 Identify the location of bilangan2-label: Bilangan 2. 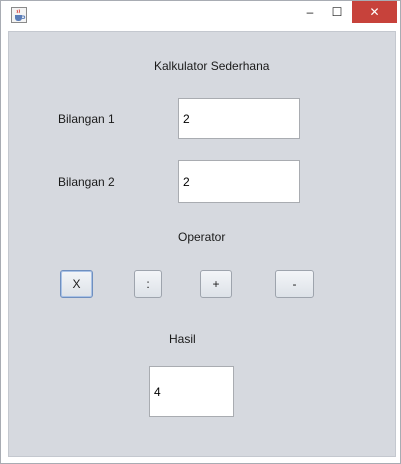
(86, 182).